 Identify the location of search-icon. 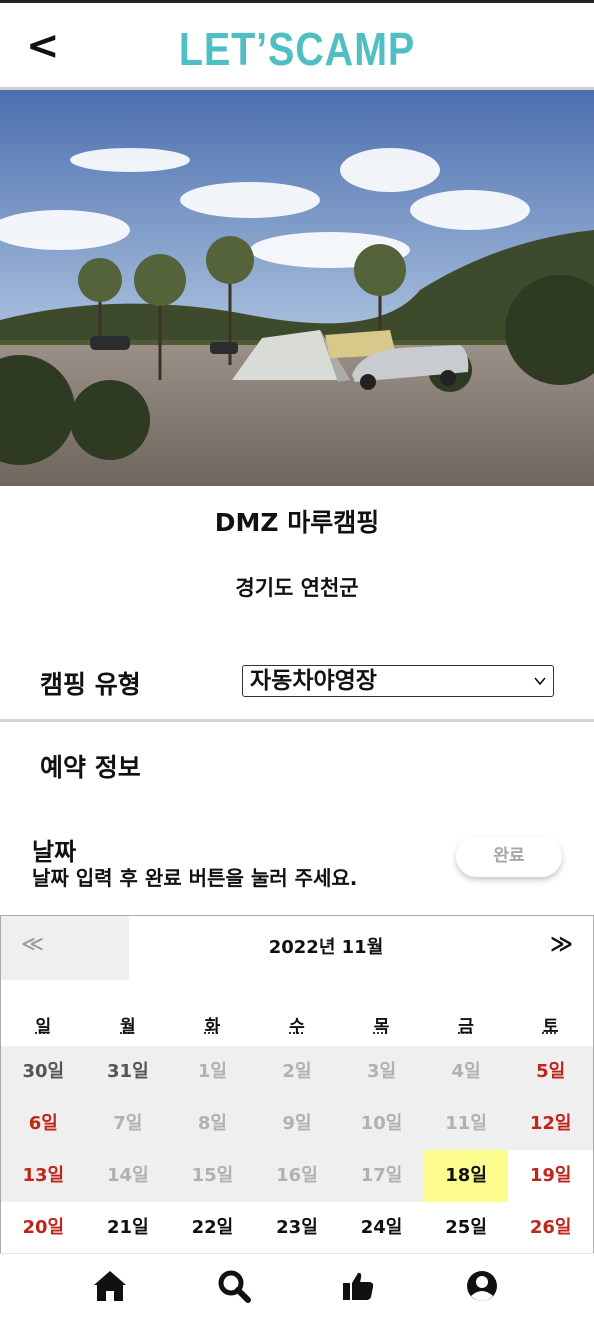
(234, 1286).